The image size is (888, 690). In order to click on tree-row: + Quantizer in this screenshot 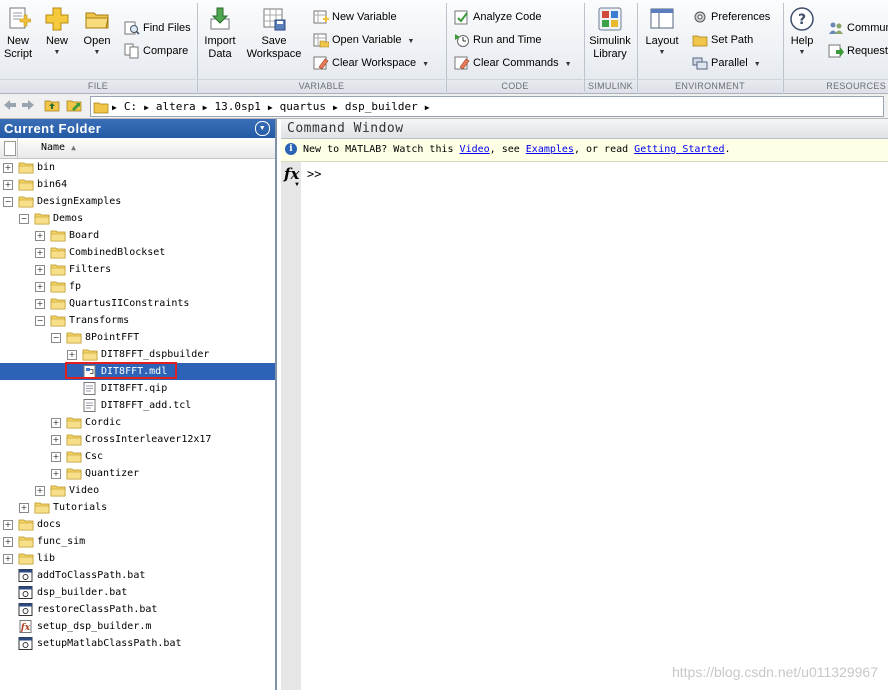, I will do `click(137, 473)`.